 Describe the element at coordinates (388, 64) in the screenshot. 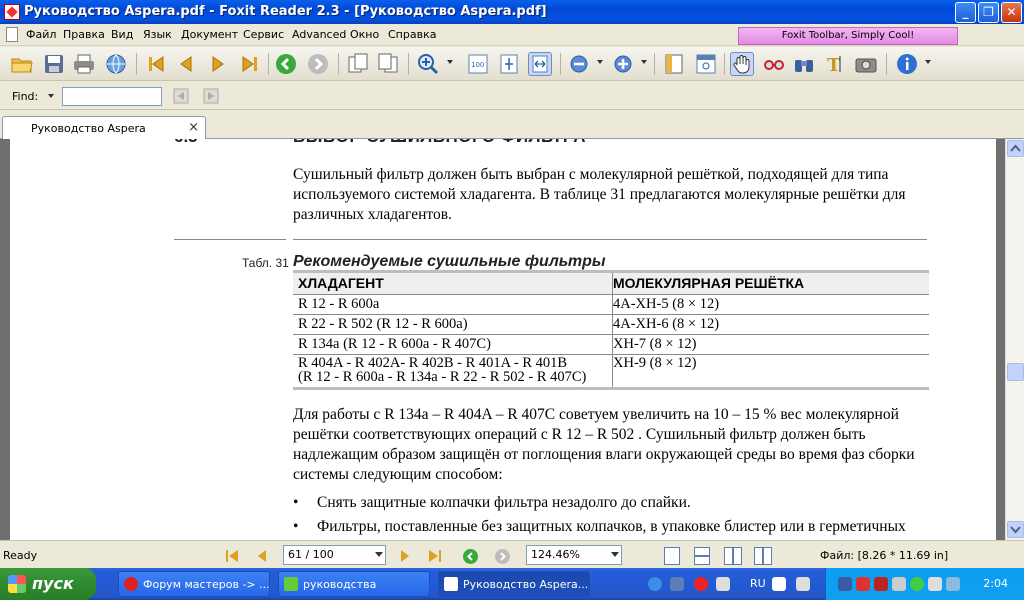

I see `rotate-right-icon` at that location.